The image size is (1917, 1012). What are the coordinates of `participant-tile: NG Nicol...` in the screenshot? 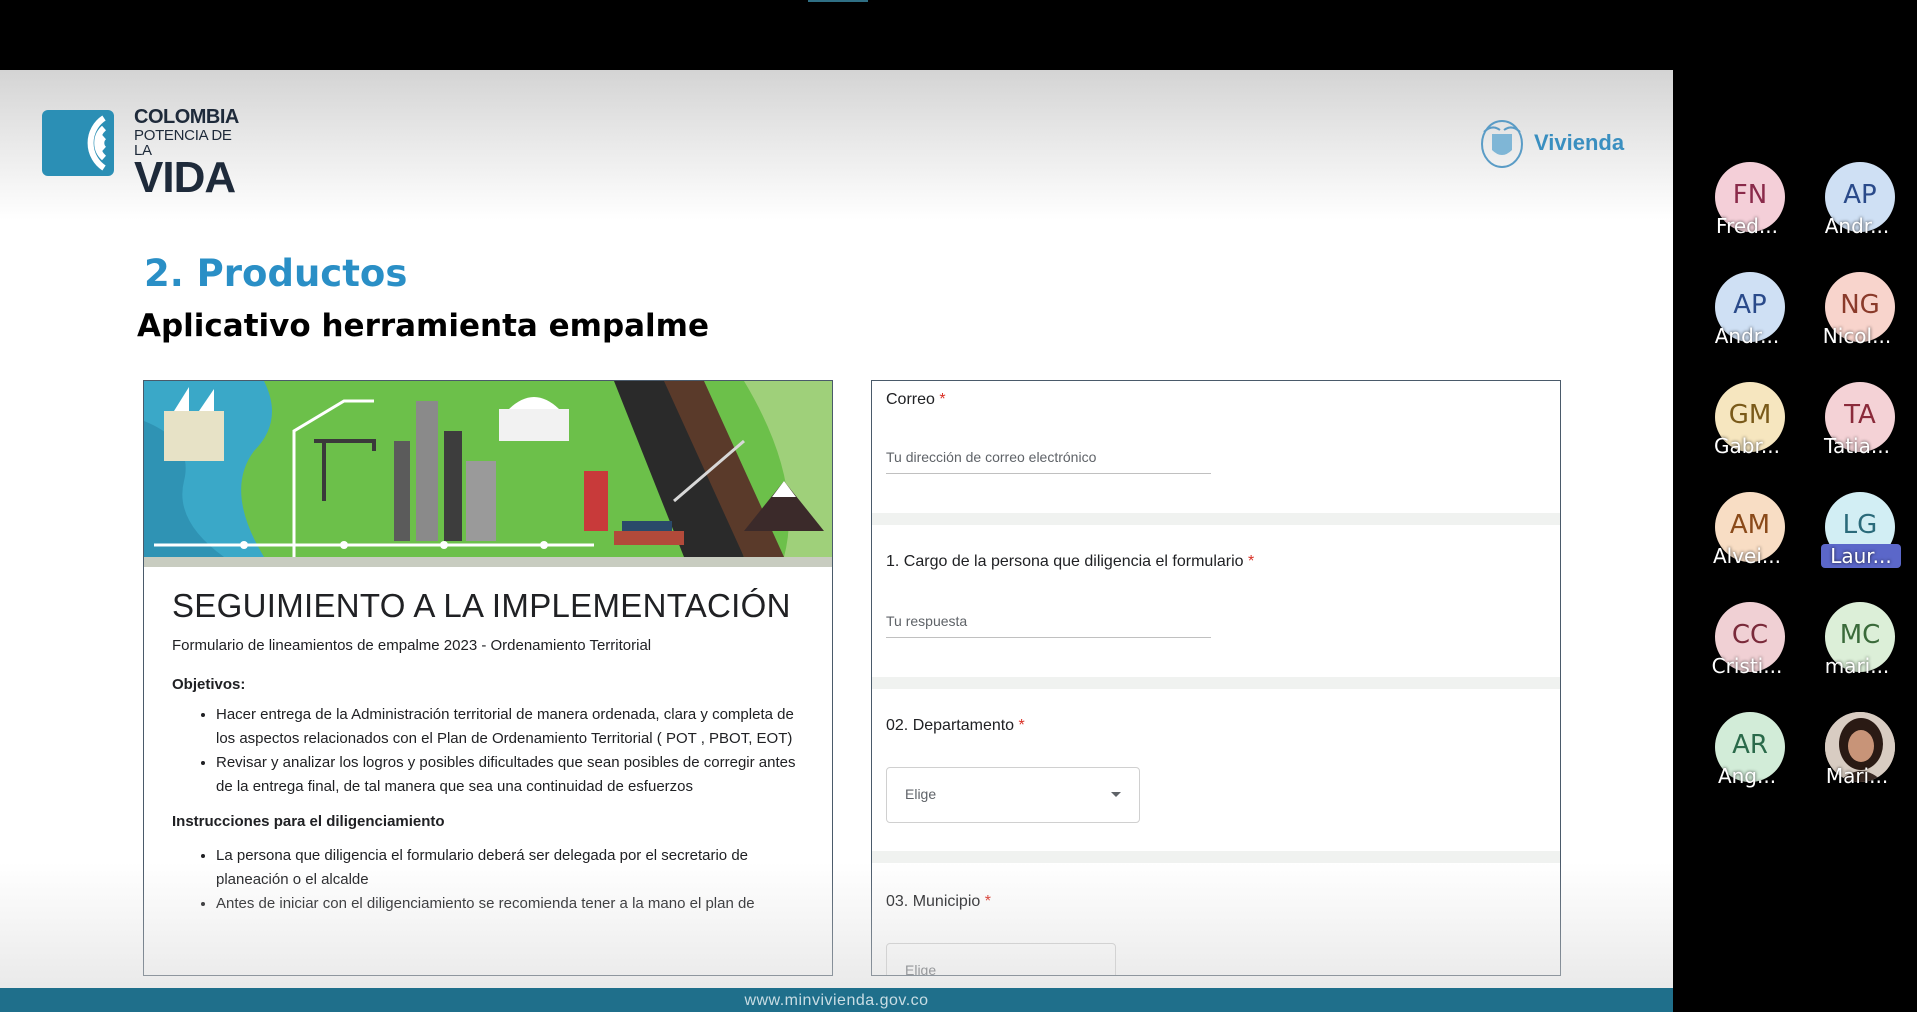 It's located at (1857, 322).